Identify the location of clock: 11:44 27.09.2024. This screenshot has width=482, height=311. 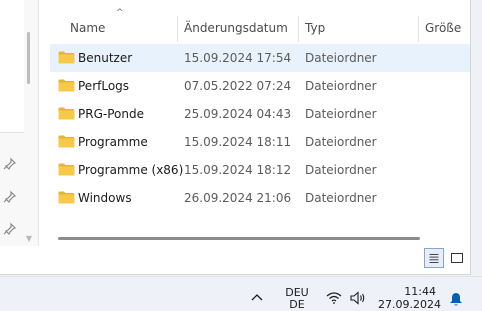
(409, 298).